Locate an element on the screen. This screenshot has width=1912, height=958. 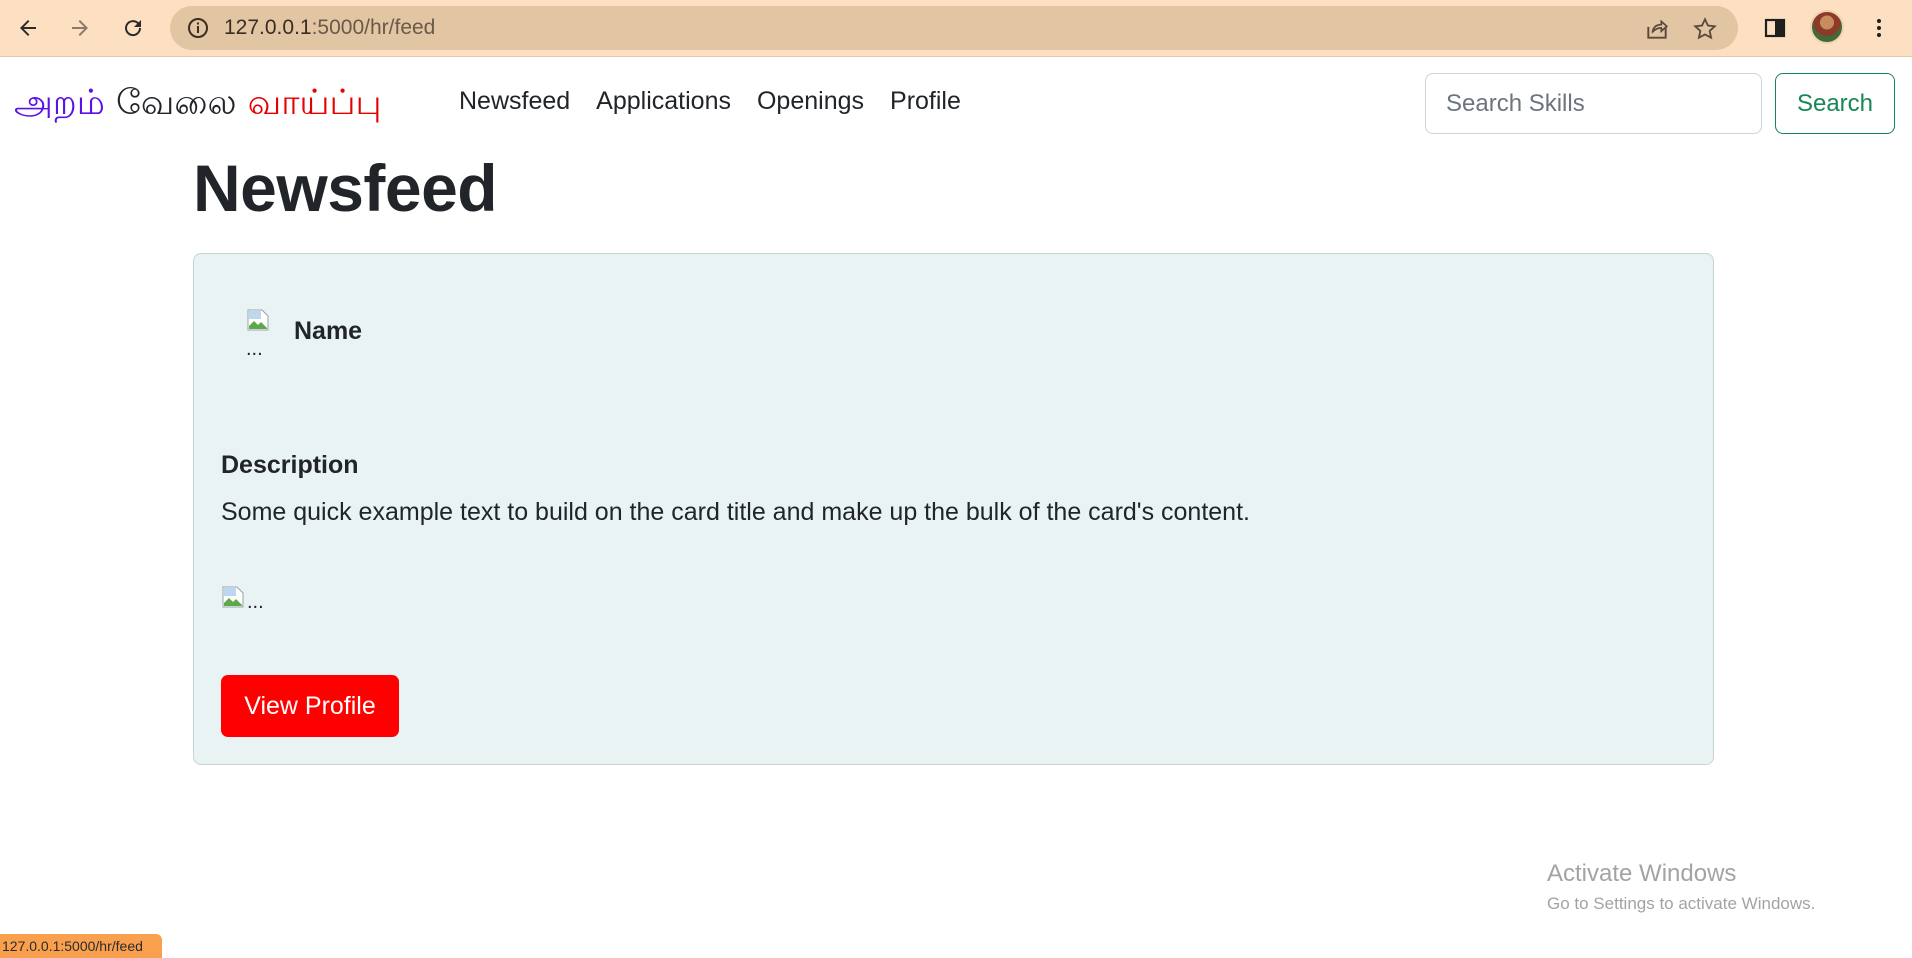
brand-logo: அறம் வேலை வாய்ப்பு is located at coordinates (198, 105).